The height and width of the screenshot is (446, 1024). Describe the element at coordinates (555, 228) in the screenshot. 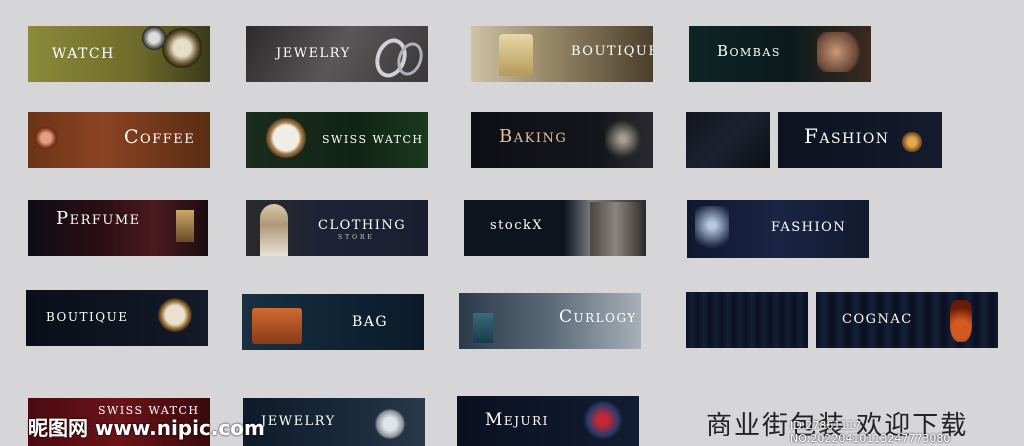

I see `banner-stockx: stockX` at that location.